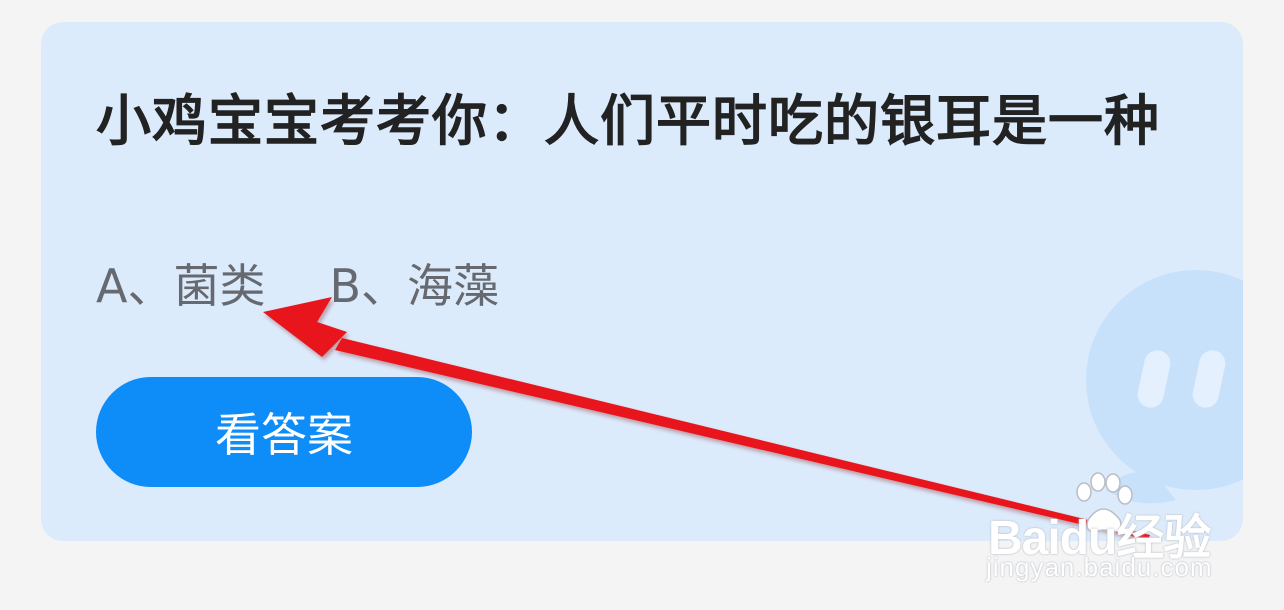 The width and height of the screenshot is (1284, 610). What do you see at coordinates (1125, 535) in the screenshot?
I see `baidu-jingyan-watermark: Baidu经验 jingyan.baidu.com` at bounding box center [1125, 535].